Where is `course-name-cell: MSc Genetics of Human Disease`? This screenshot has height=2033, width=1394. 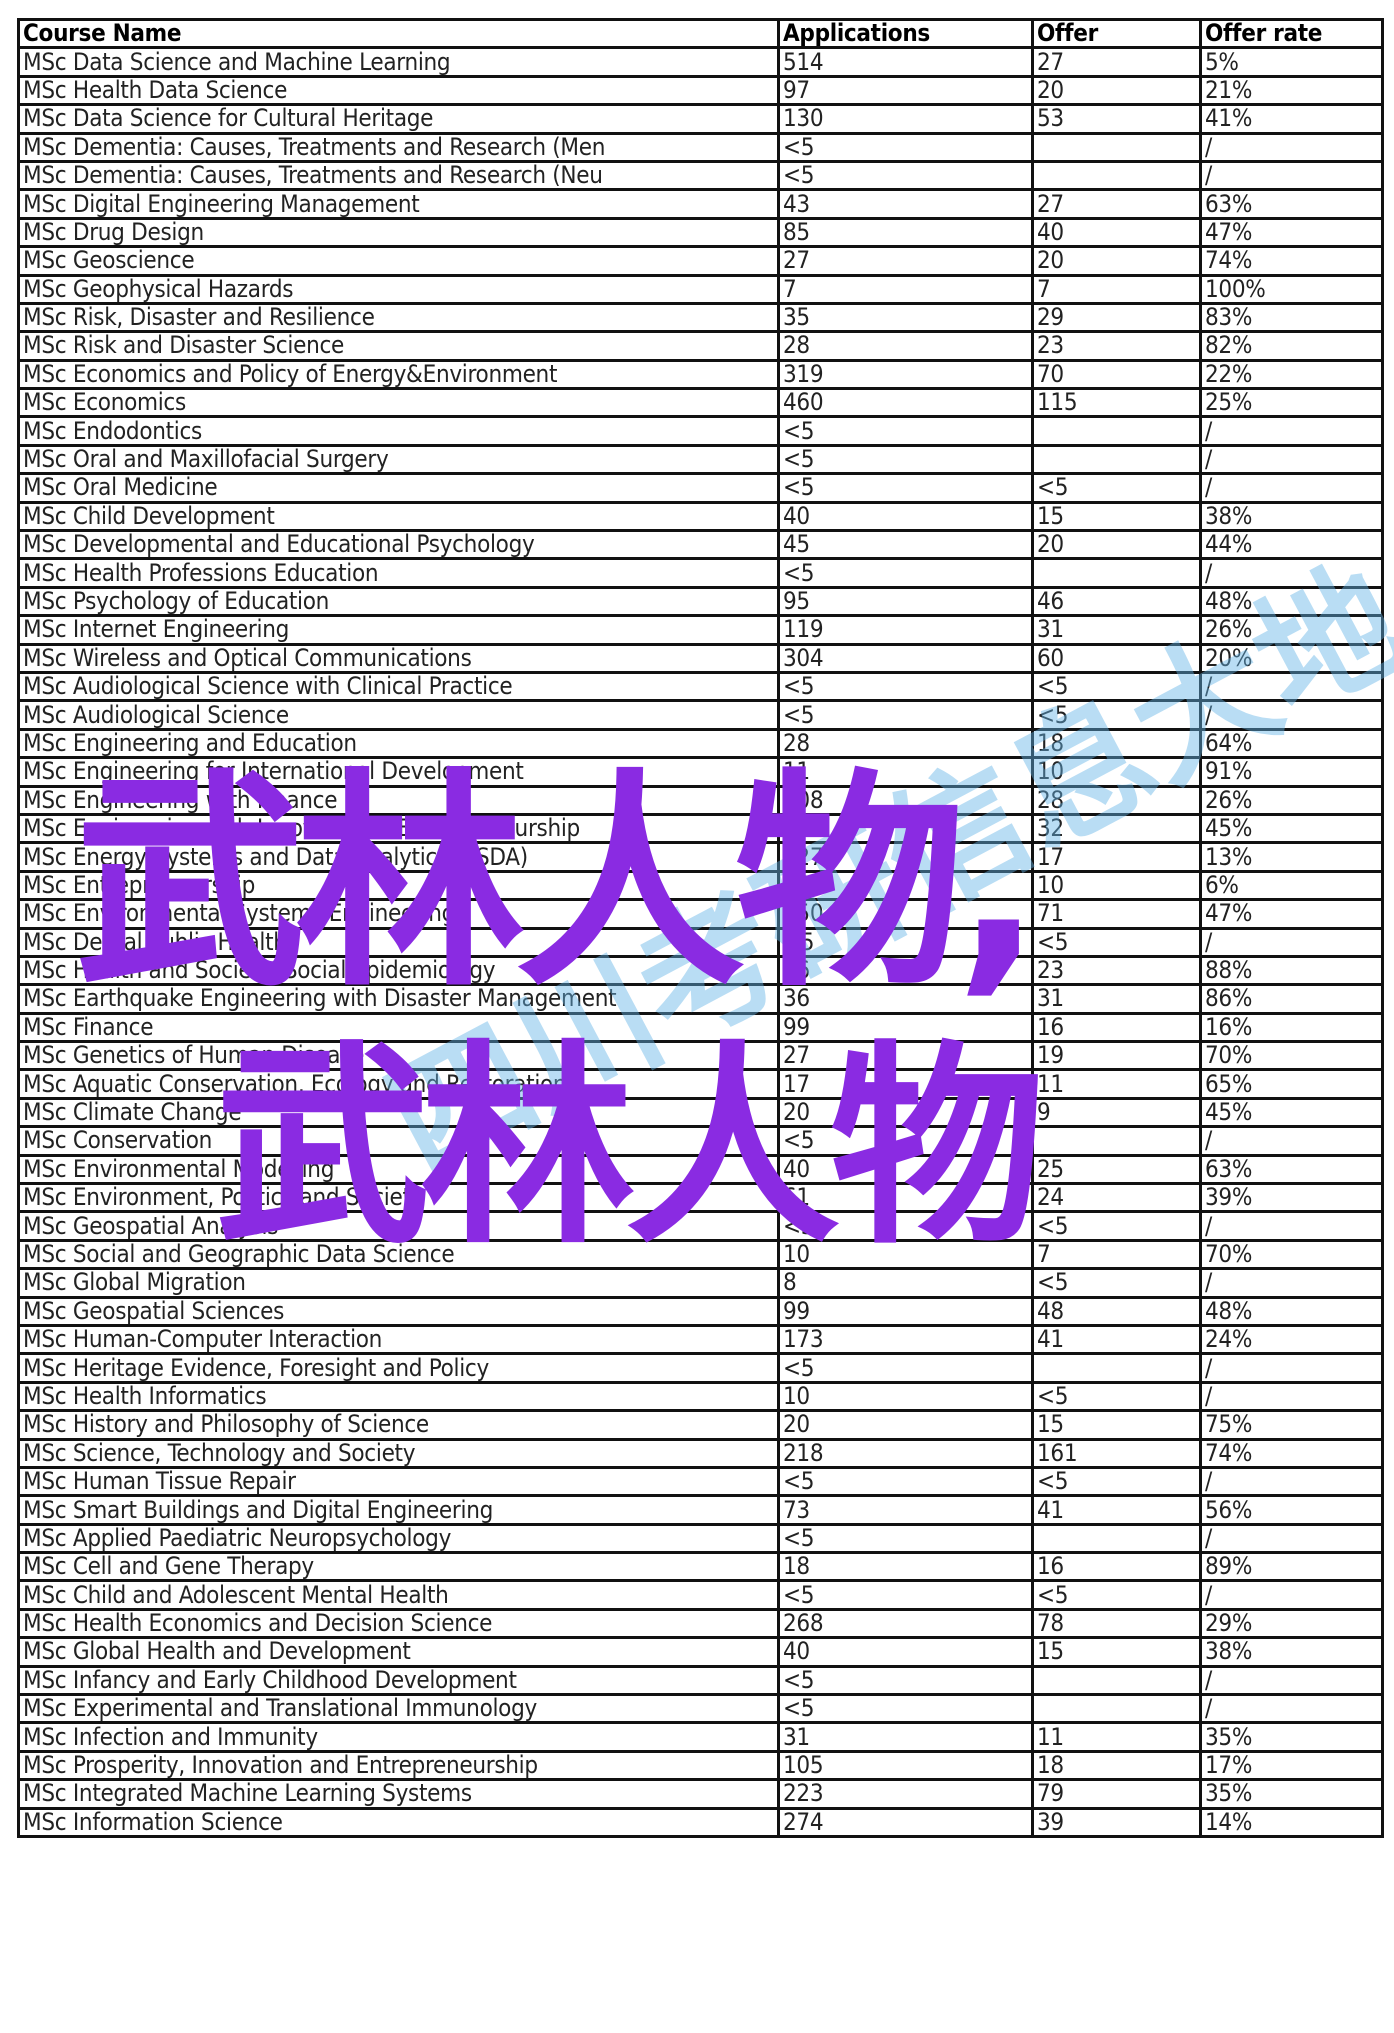
course-name-cell: MSc Genetics of Human Disease is located at coordinates (398, 1056).